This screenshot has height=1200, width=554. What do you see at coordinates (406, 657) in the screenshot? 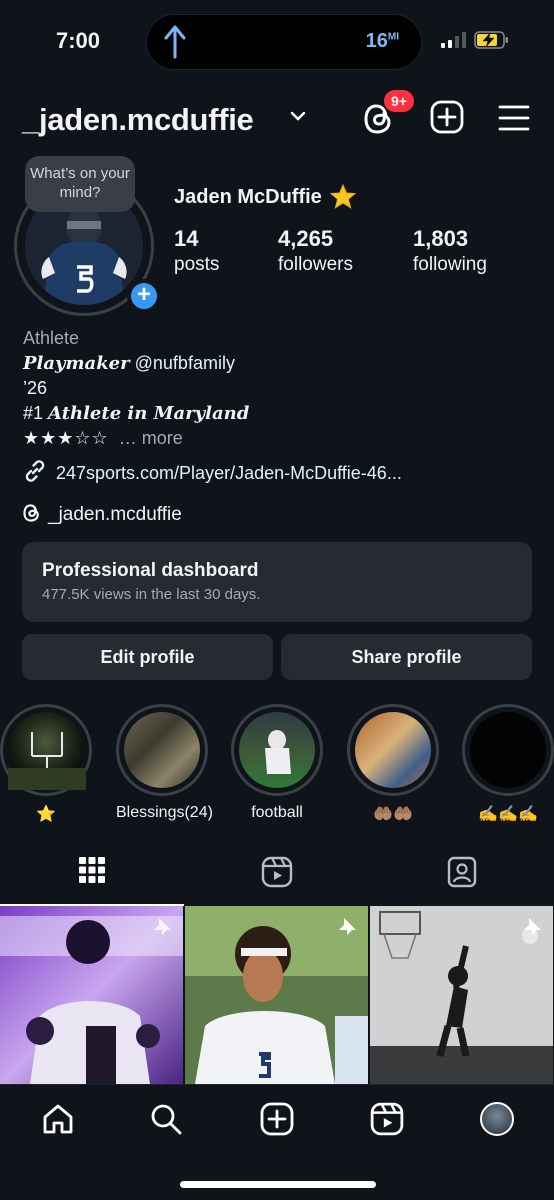
I see `share-profile-button: Share profile` at bounding box center [406, 657].